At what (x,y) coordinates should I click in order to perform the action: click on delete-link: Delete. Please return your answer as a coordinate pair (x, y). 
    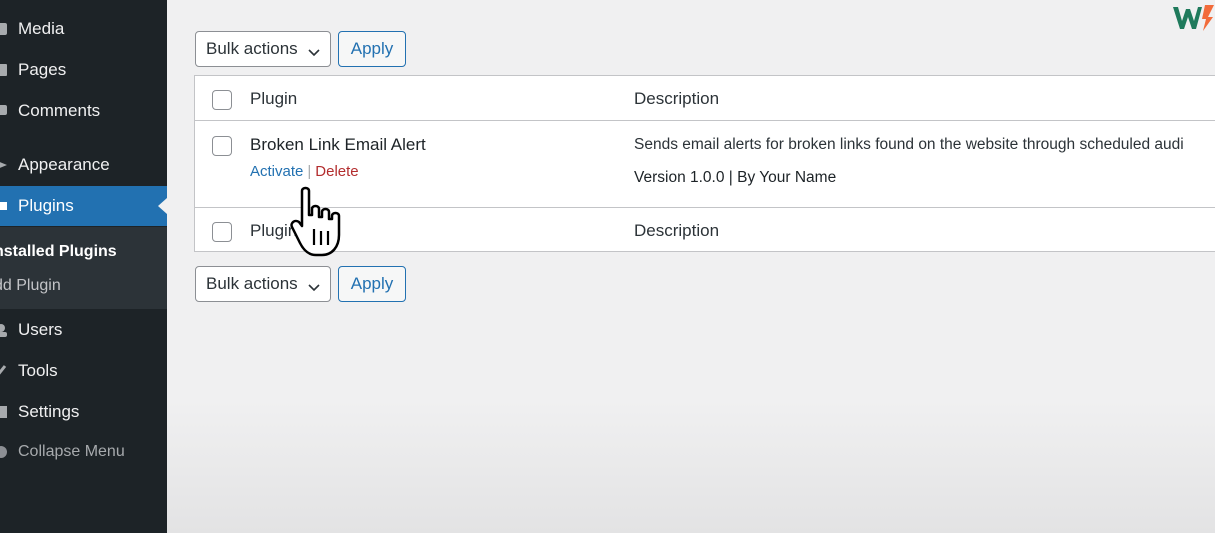
    Looking at the image, I should click on (336, 171).